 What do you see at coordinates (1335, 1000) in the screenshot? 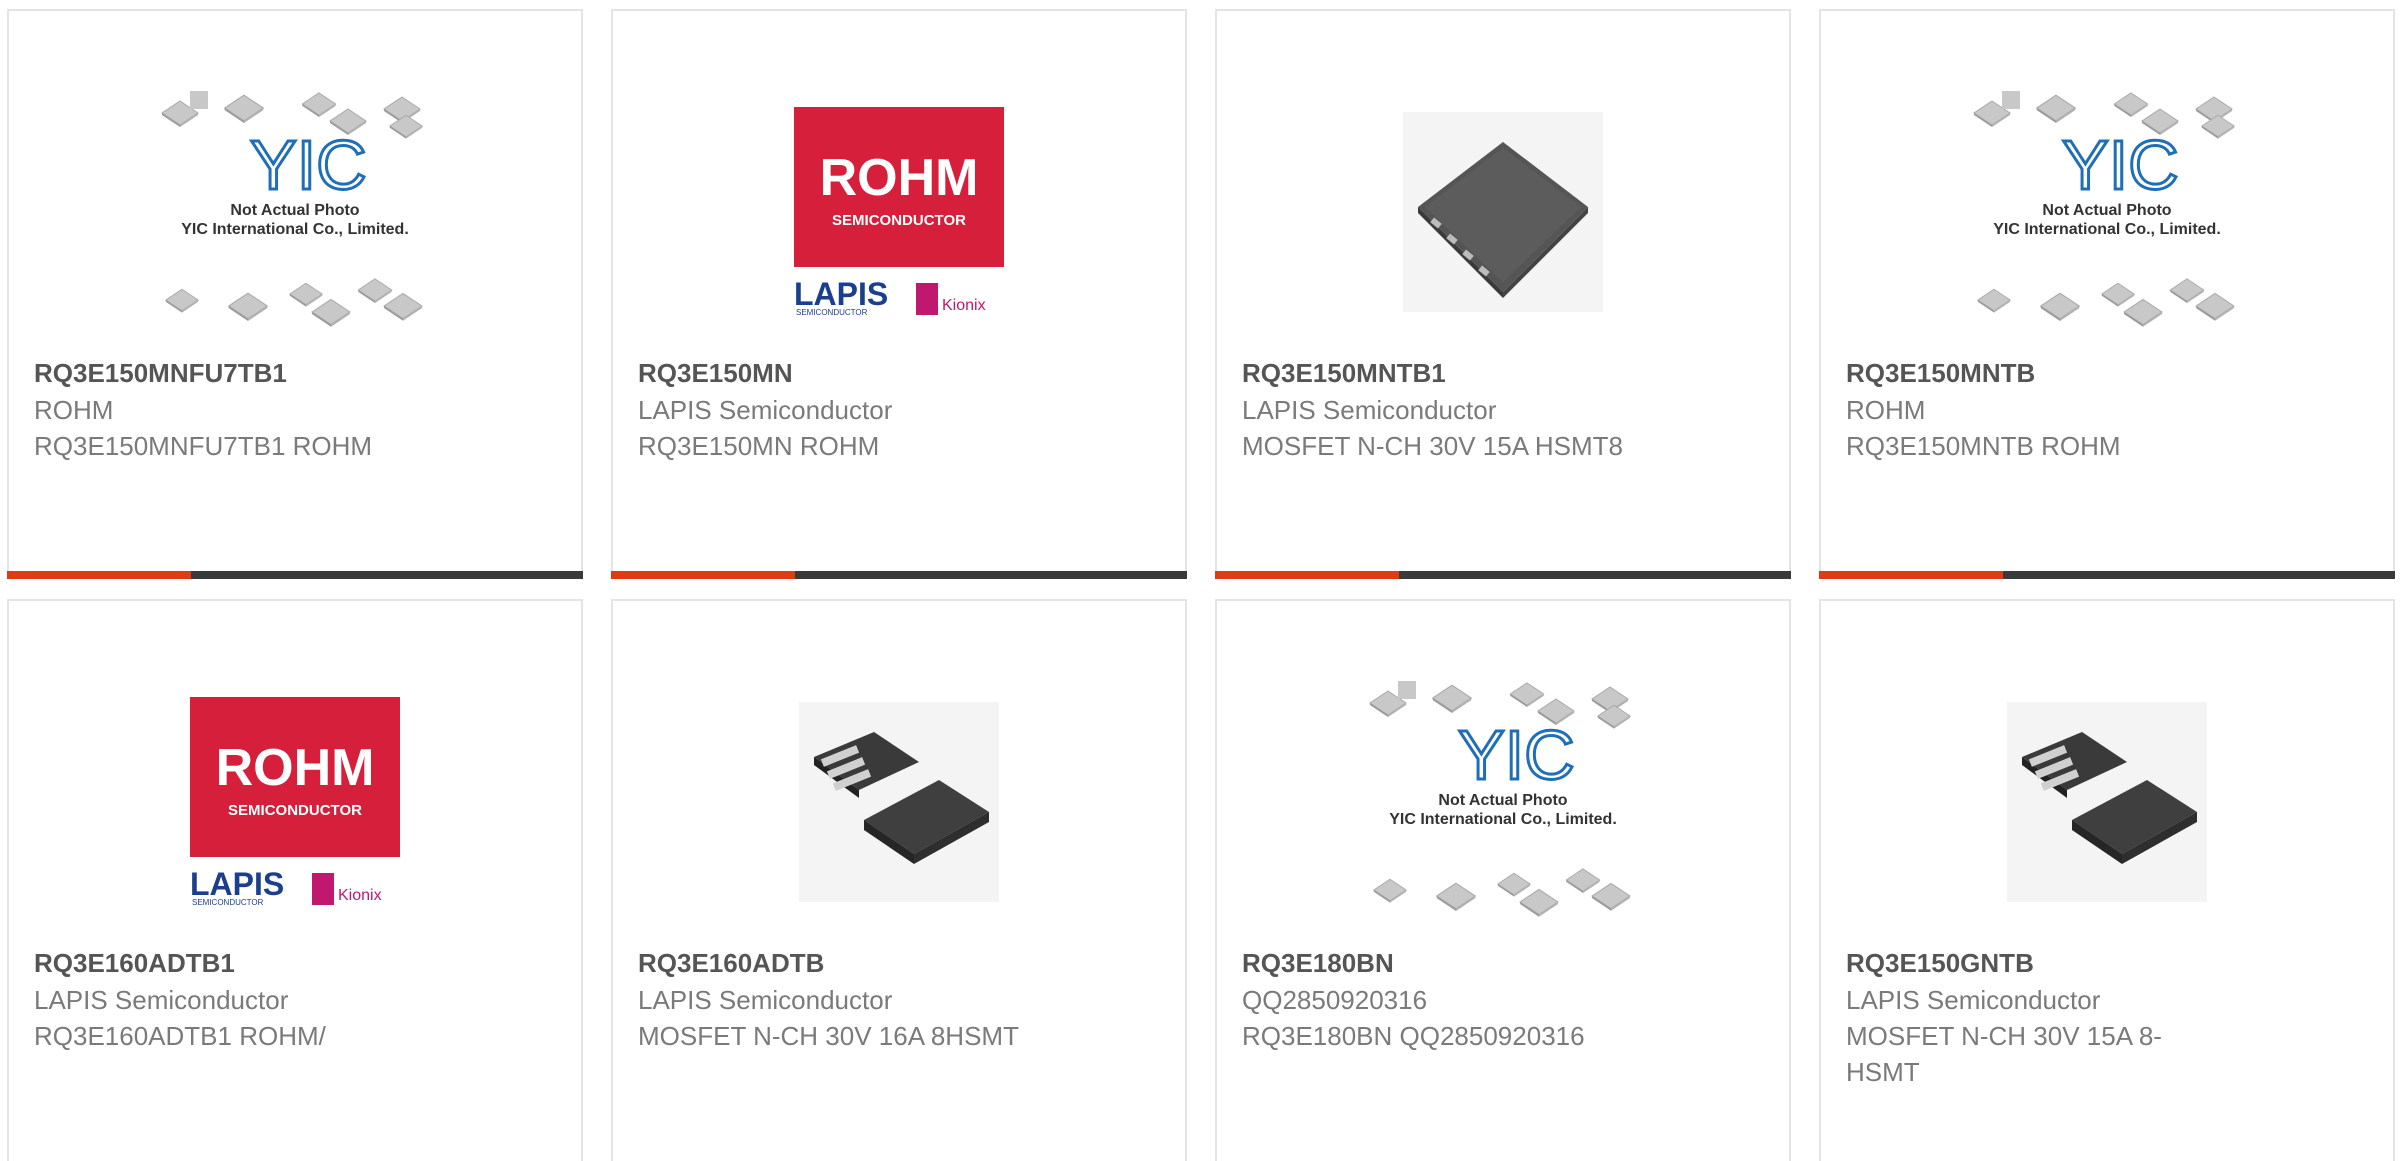
I see `manufacturer: QQ2850920316` at bounding box center [1335, 1000].